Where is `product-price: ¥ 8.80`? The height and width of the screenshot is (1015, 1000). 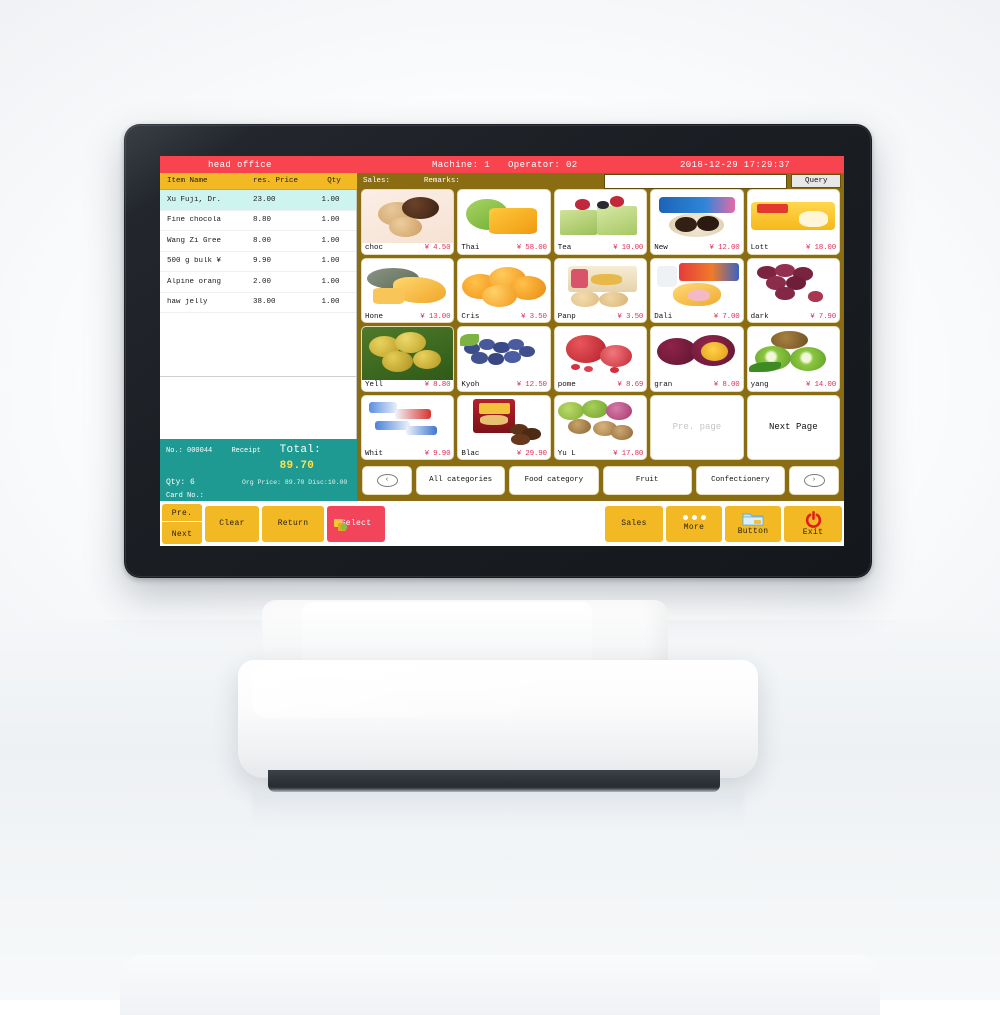
product-price: ¥ 8.80 is located at coordinates (437, 385).